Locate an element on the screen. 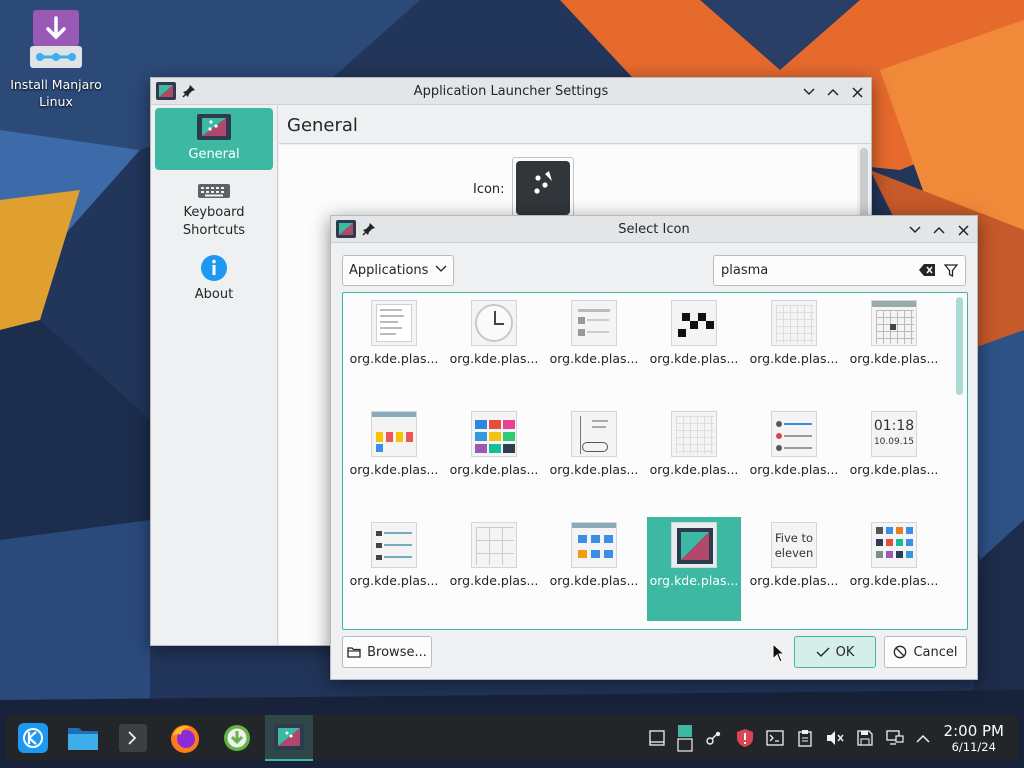 The image size is (1024, 768). cancel-button: Cancel is located at coordinates (925, 652).